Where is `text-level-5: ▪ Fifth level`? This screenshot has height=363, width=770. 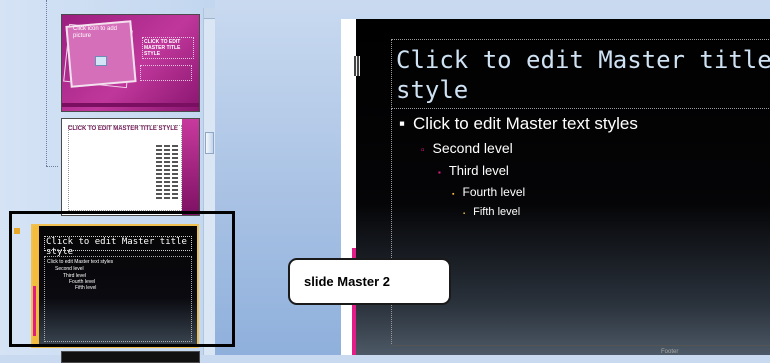 text-level-5: ▪ Fifth level is located at coordinates (491, 212).